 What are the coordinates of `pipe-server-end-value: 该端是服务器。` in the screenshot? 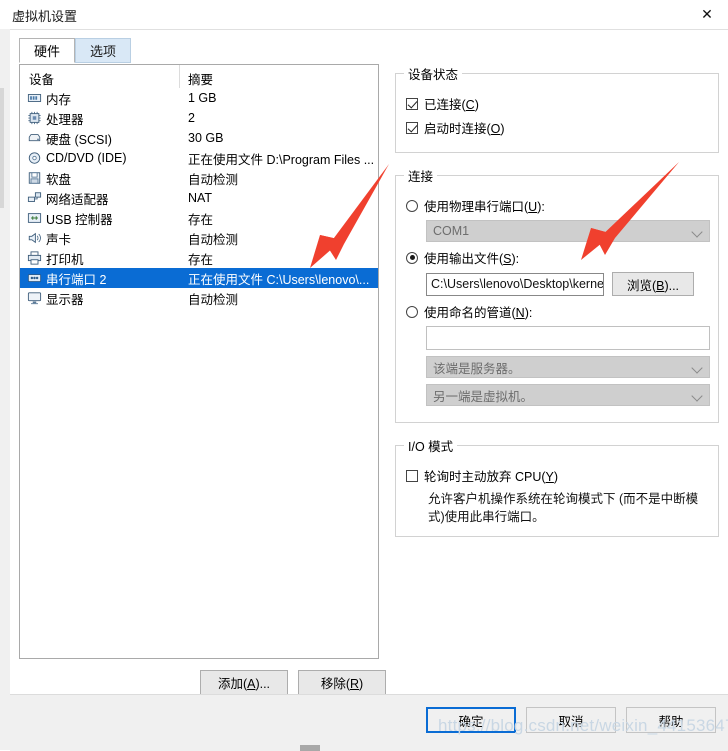 It's located at (477, 368).